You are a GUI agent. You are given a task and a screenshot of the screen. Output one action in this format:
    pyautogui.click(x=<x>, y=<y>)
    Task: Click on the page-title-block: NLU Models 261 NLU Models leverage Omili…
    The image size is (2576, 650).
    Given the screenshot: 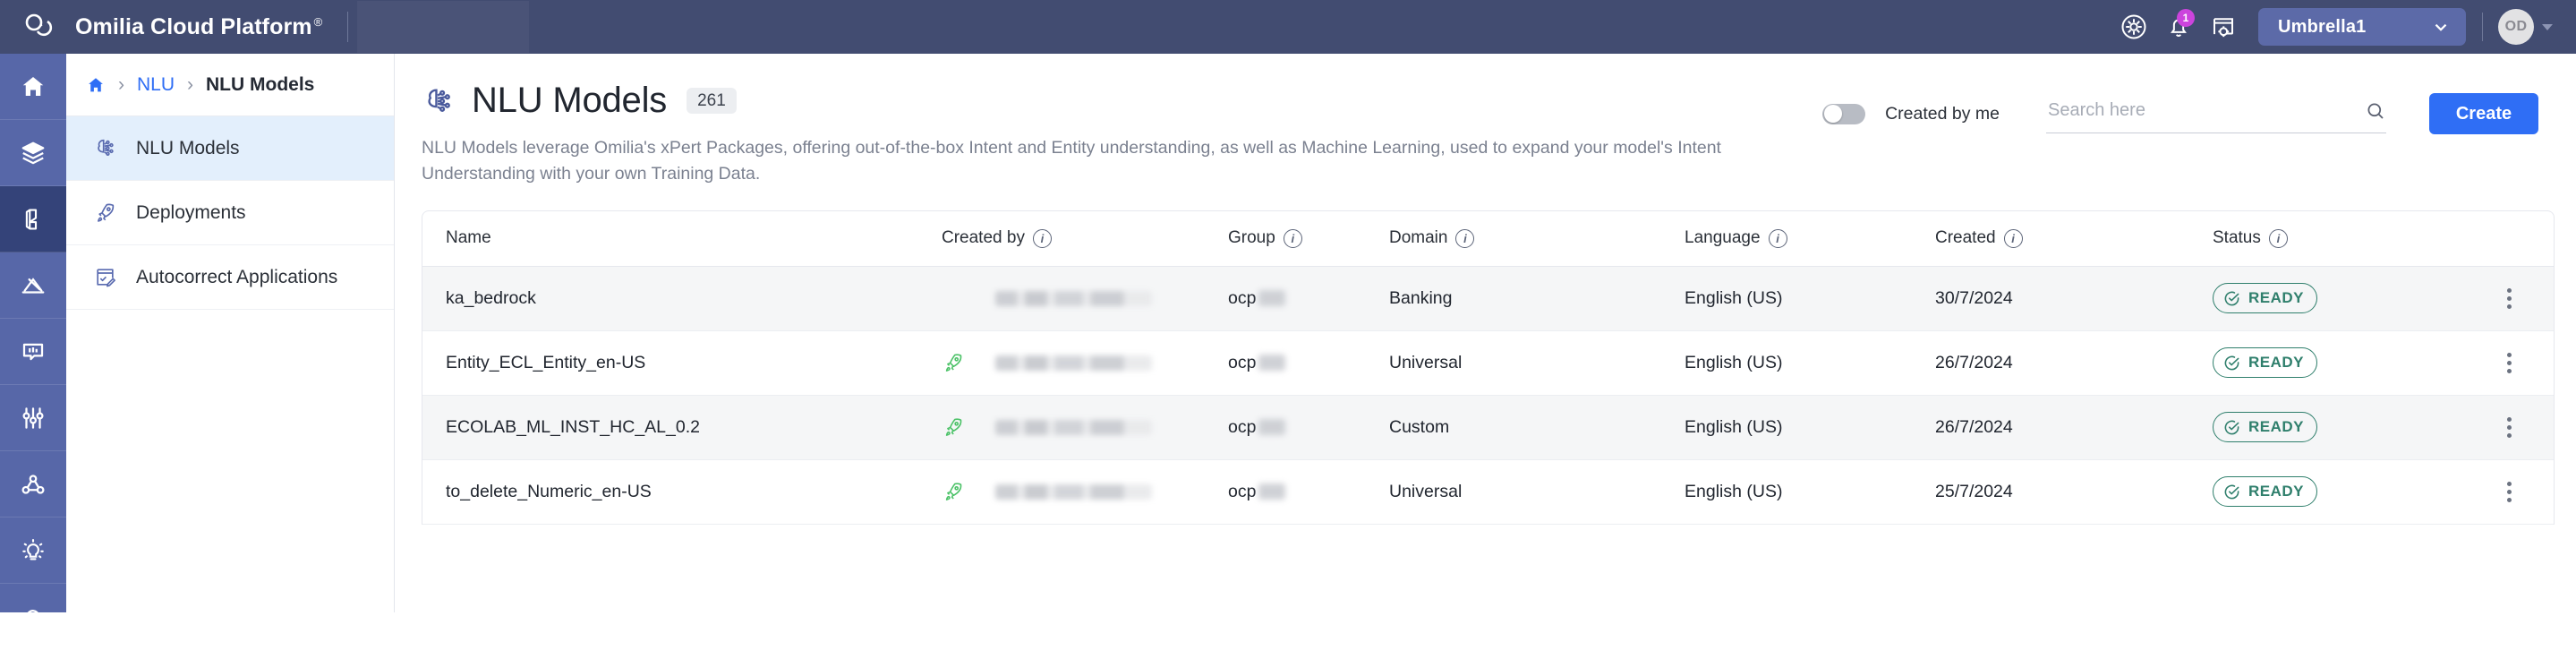 What is the action you would take?
    pyautogui.click(x=1122, y=134)
    